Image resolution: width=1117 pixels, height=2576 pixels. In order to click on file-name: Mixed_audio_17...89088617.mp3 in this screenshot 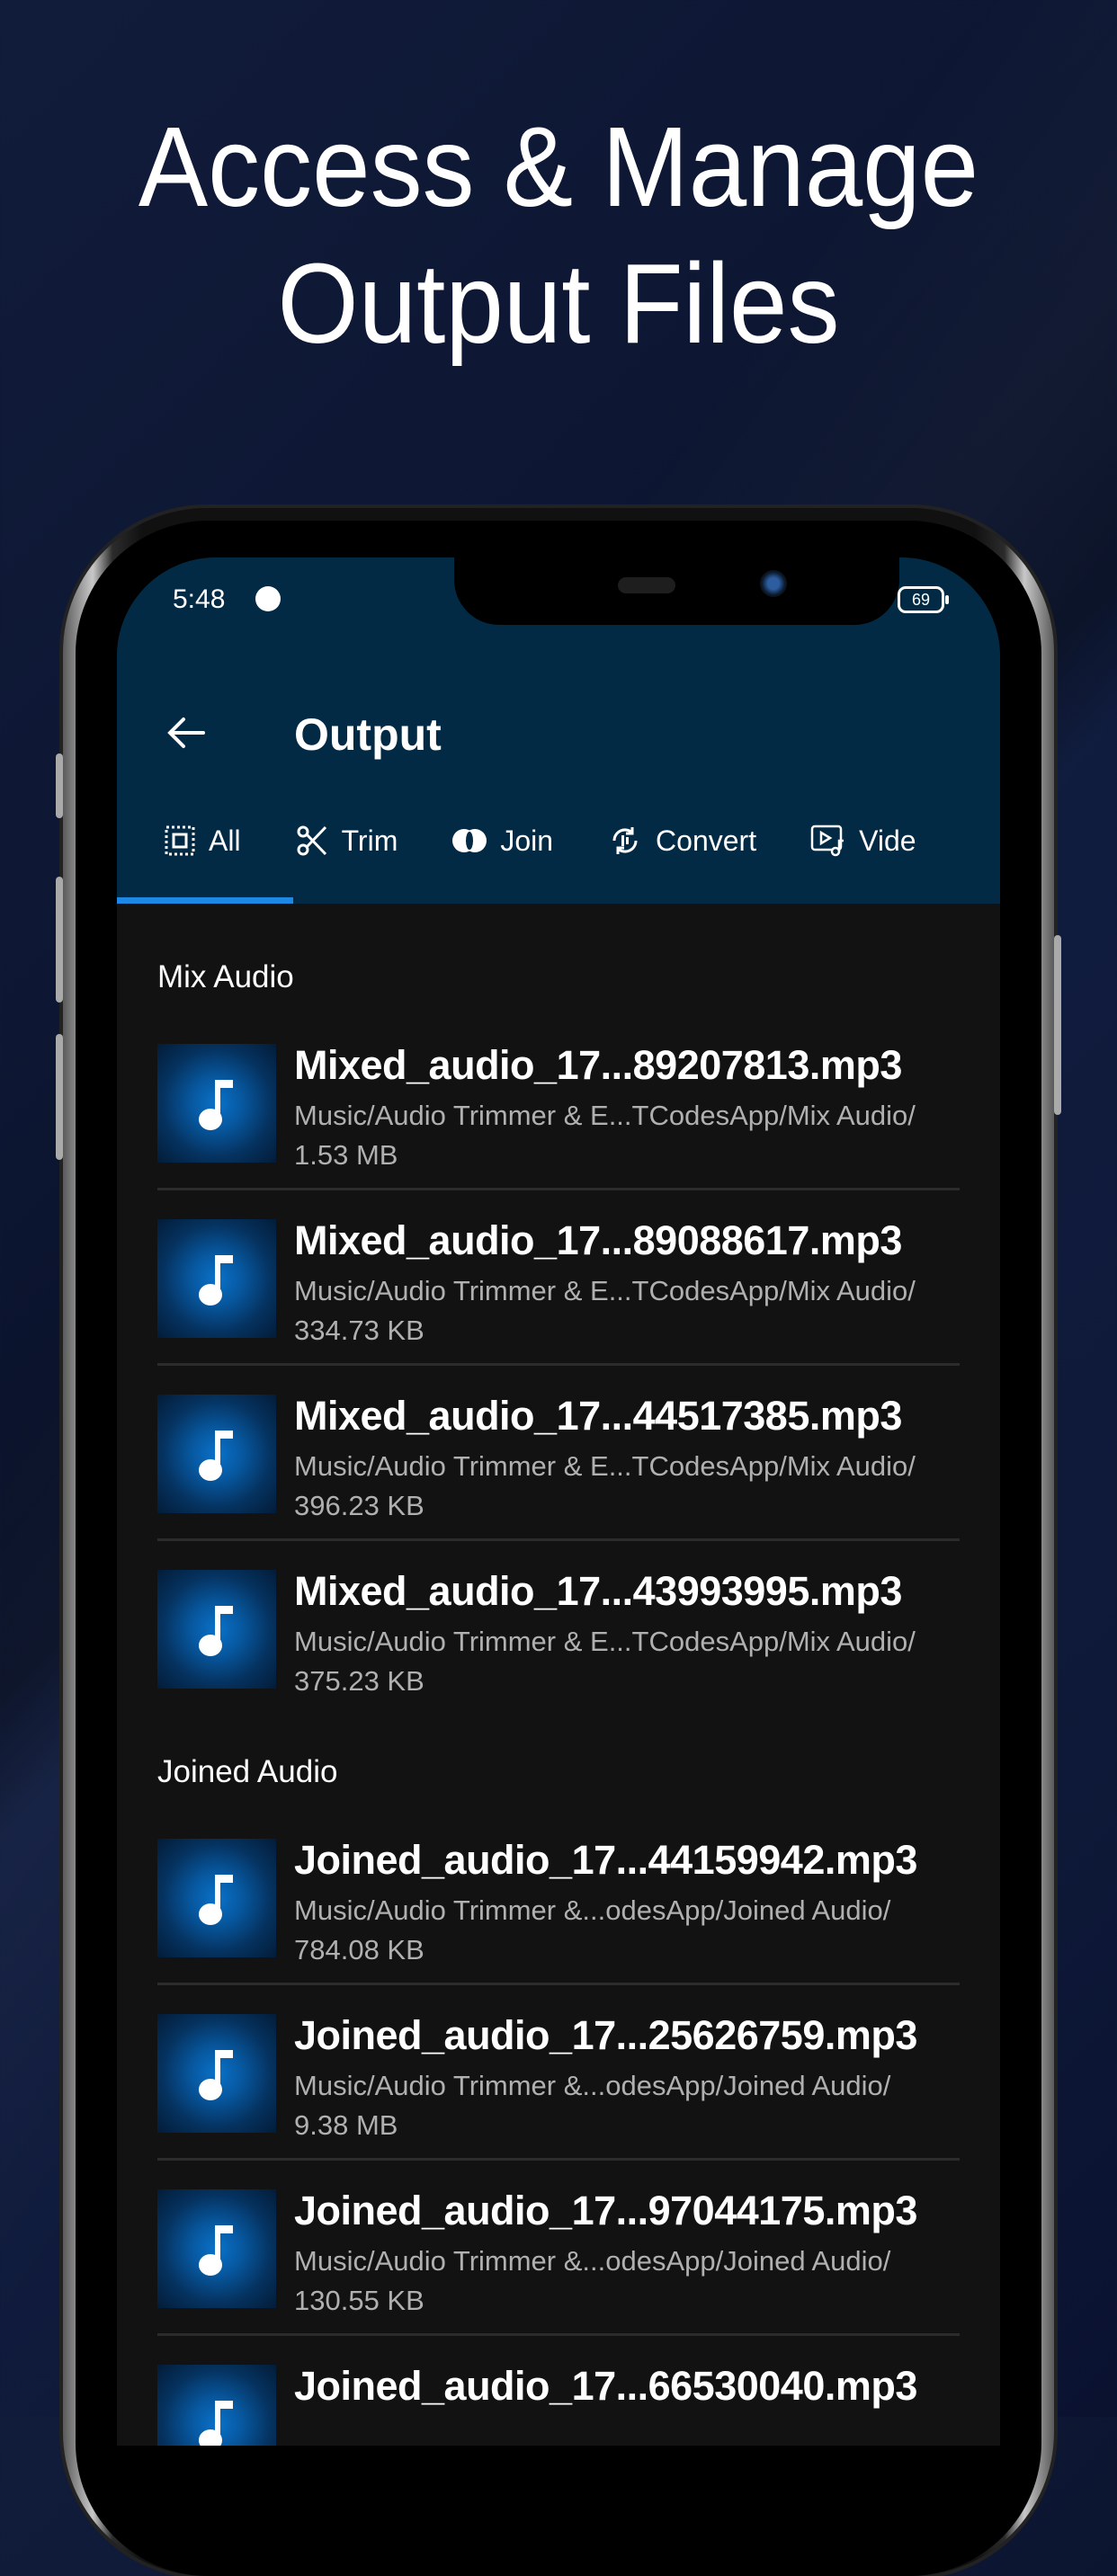, I will do `click(598, 1240)`.